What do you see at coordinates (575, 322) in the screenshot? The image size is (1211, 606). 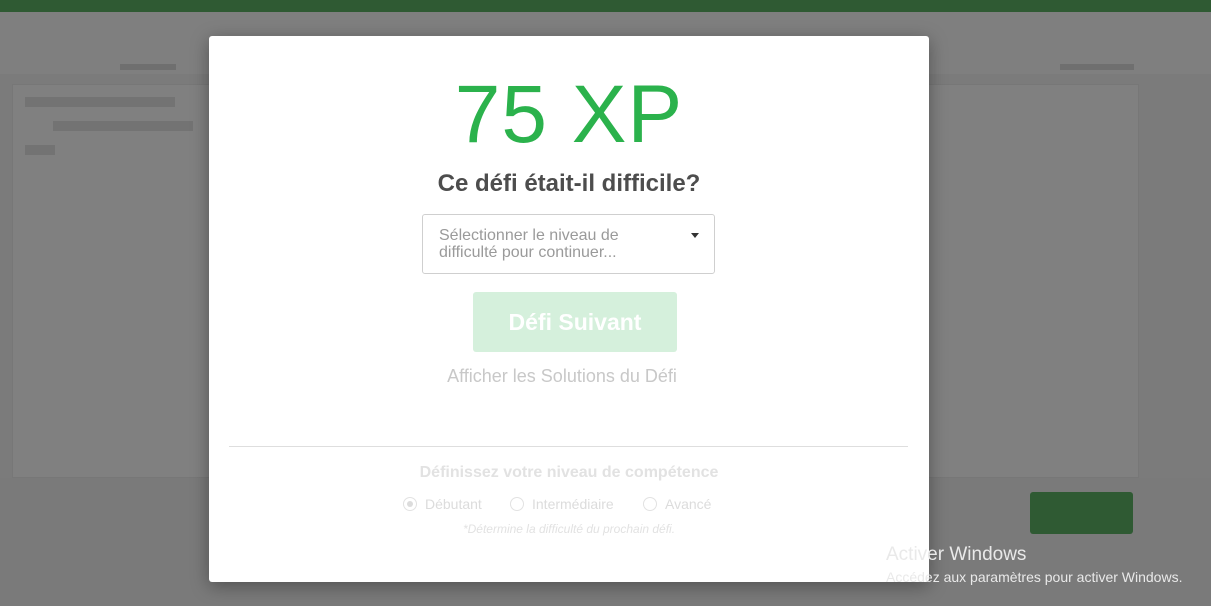 I see `next-challenge-button: Défi Suivant` at bounding box center [575, 322].